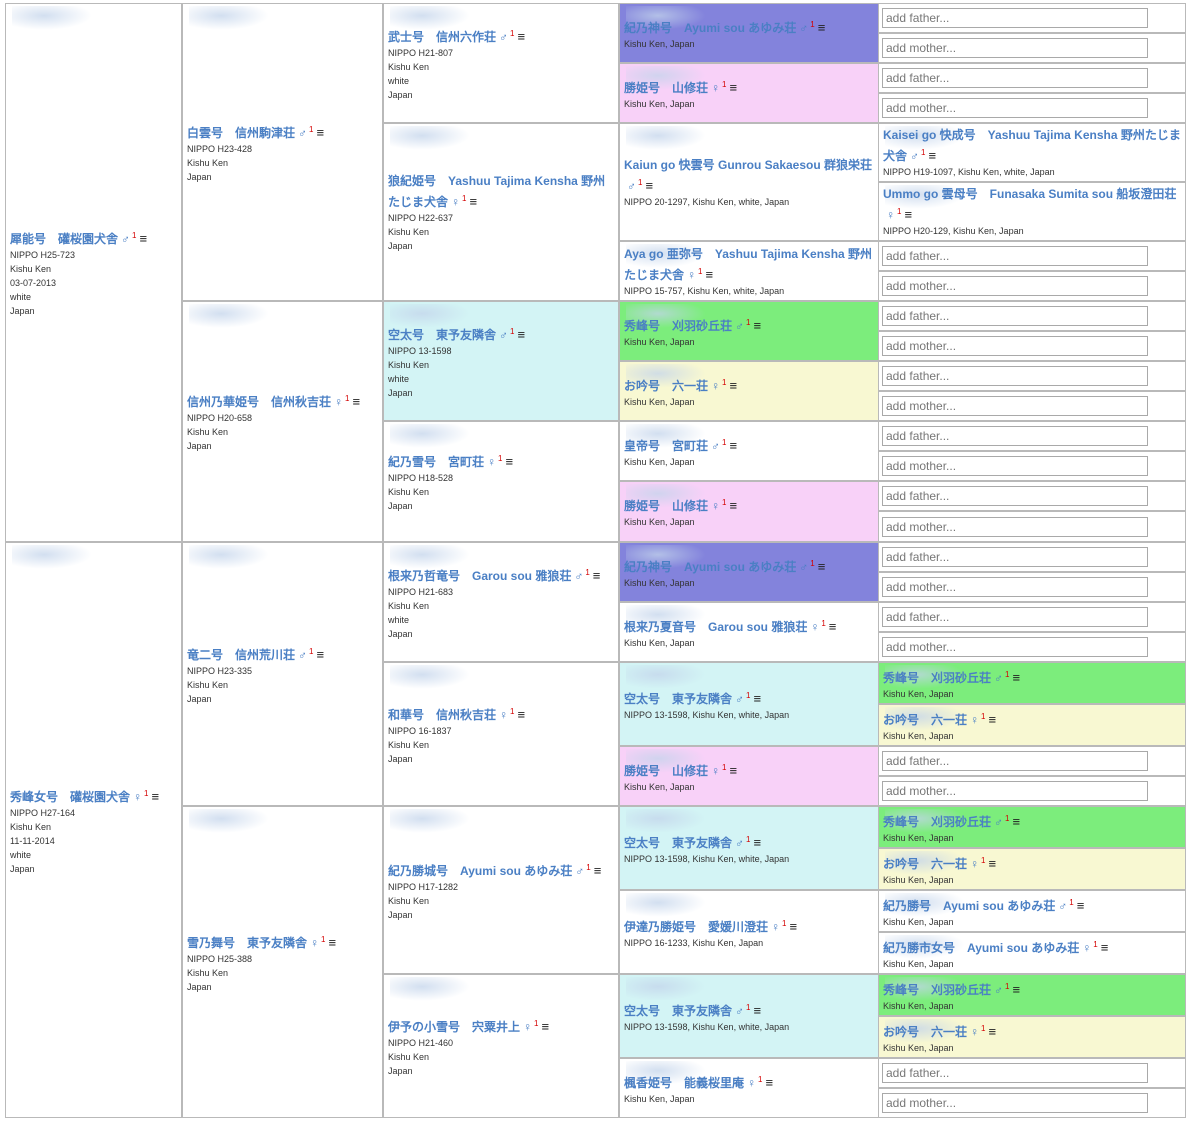 The height and width of the screenshot is (1123, 1193). Describe the element at coordinates (748, 264) in the screenshot. I see `dog-name-link: Aya go 亜弥号 Yashuu Tajima Kensha 野州たじま犬舎` at that location.